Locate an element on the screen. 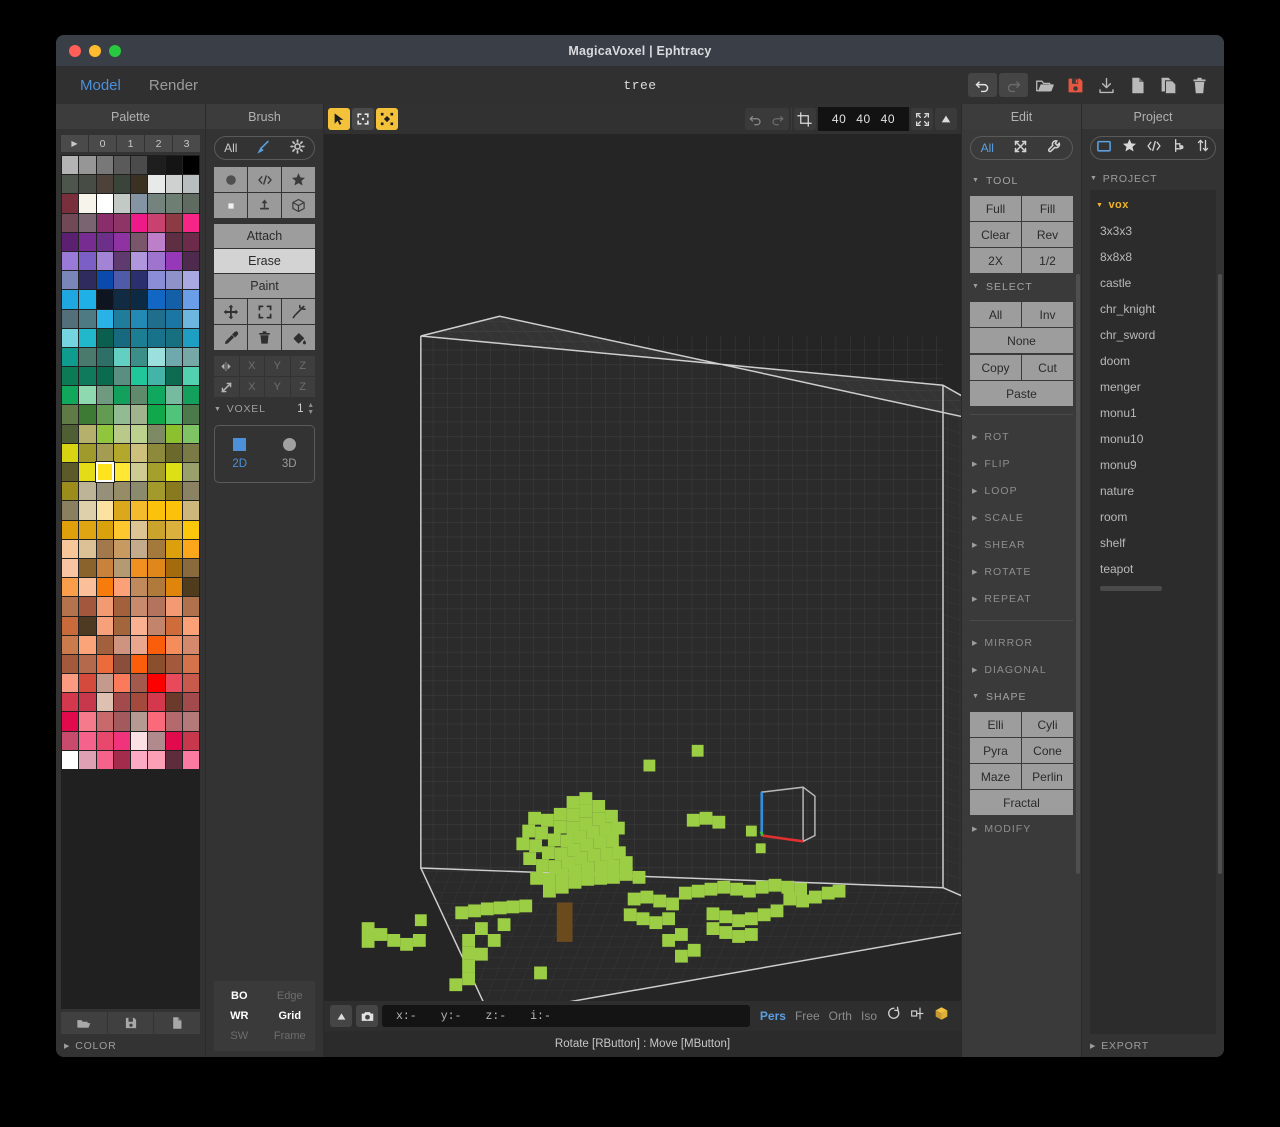 This screenshot has height=1127, width=1280. tool-fill-button: Fill is located at coordinates (1047, 208).